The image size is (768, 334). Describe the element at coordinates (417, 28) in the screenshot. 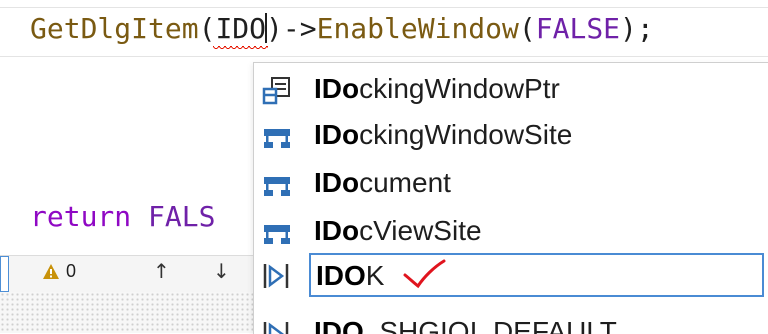

I see `method-name: EnableWindow` at that location.